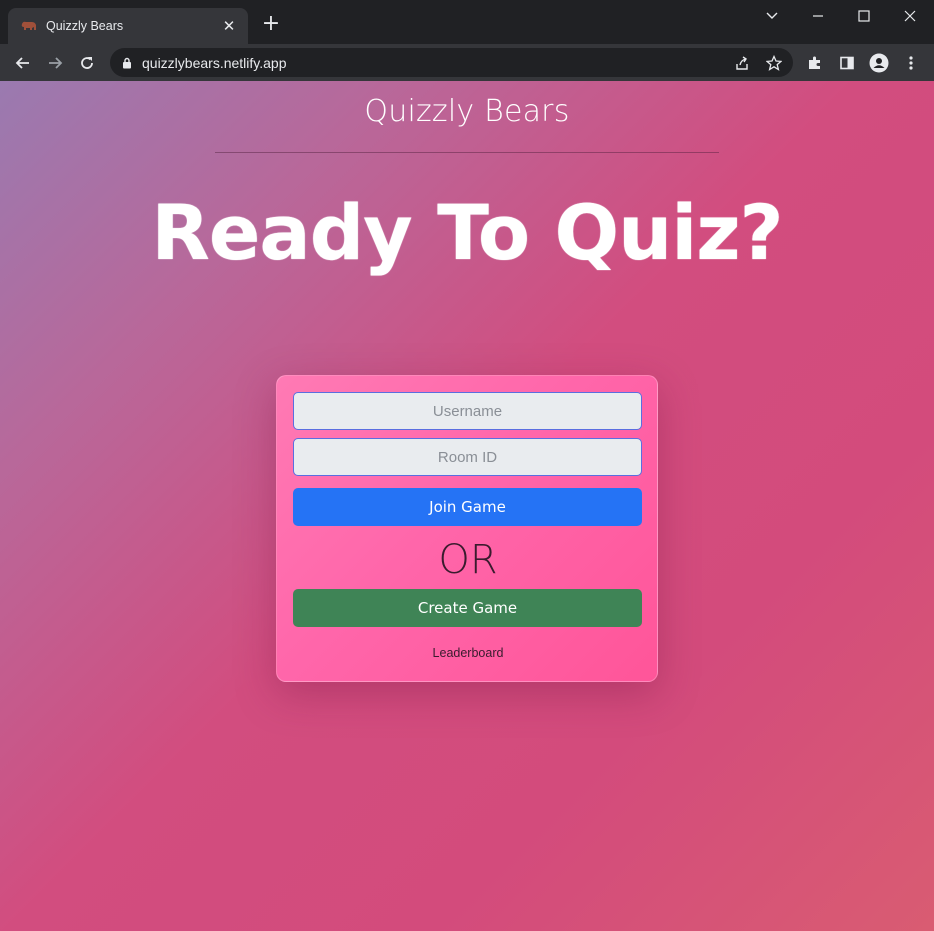  What do you see at coordinates (467, 528) in the screenshot?
I see `join-game-card: Join Game OR Create Game Leaderboard` at bounding box center [467, 528].